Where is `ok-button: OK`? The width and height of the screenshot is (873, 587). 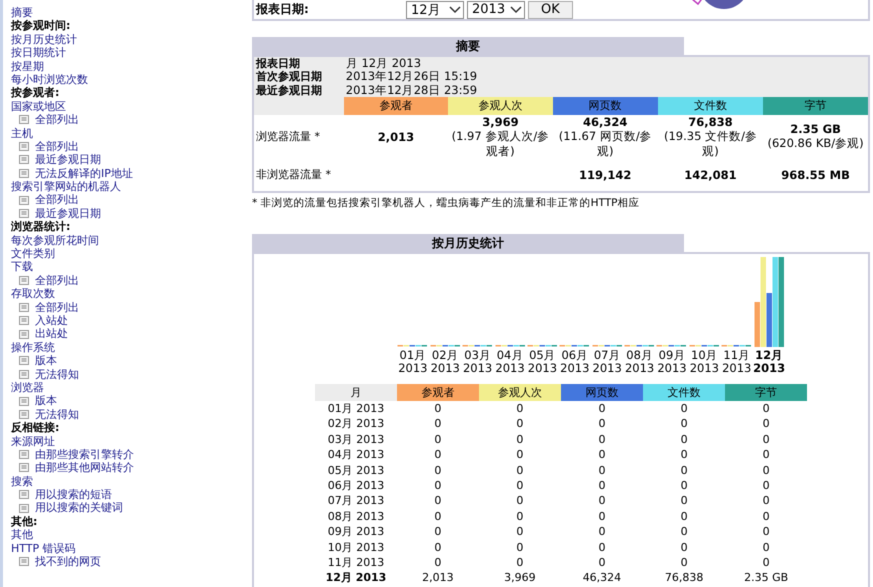
ok-button: OK is located at coordinates (550, 9).